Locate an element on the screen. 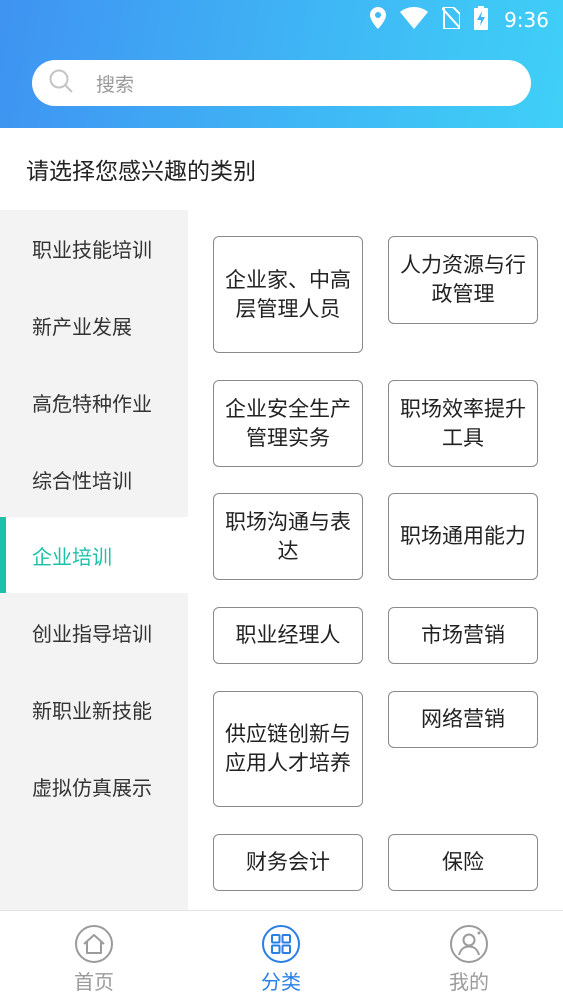 The image size is (563, 1000). sidebar-item-vocational-skills: 职业技能培训 is located at coordinates (94, 248).